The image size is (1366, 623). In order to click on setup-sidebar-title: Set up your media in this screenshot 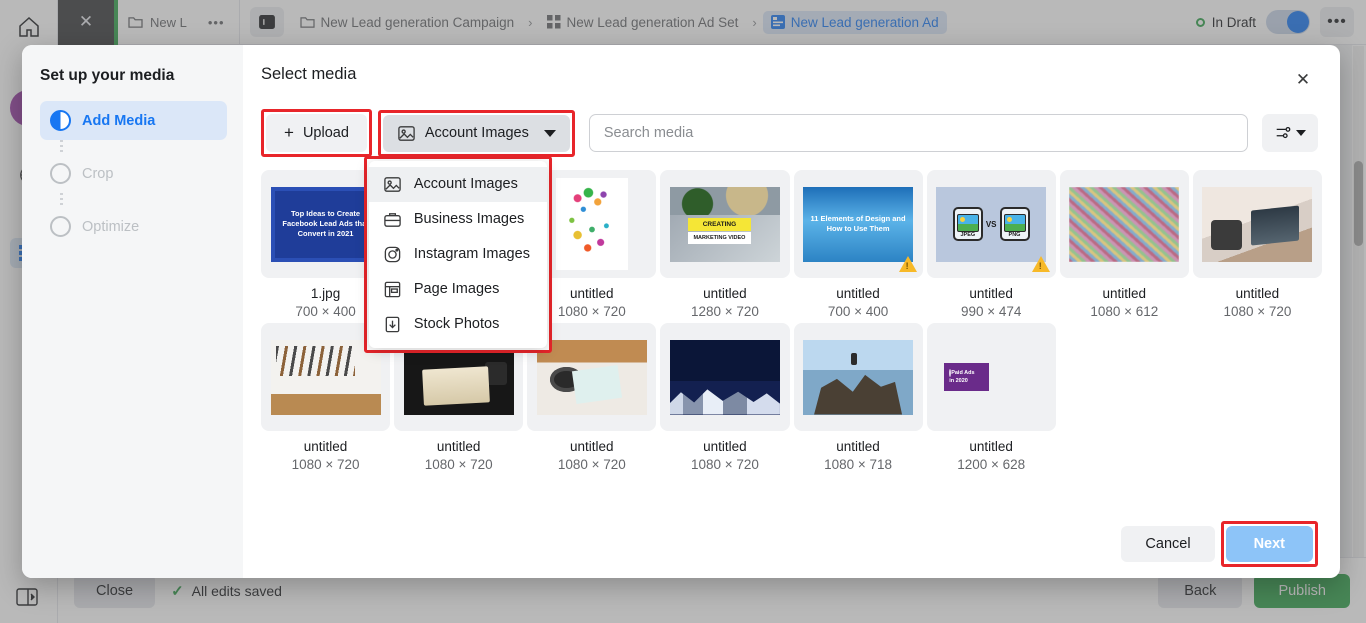, I will do `click(107, 75)`.